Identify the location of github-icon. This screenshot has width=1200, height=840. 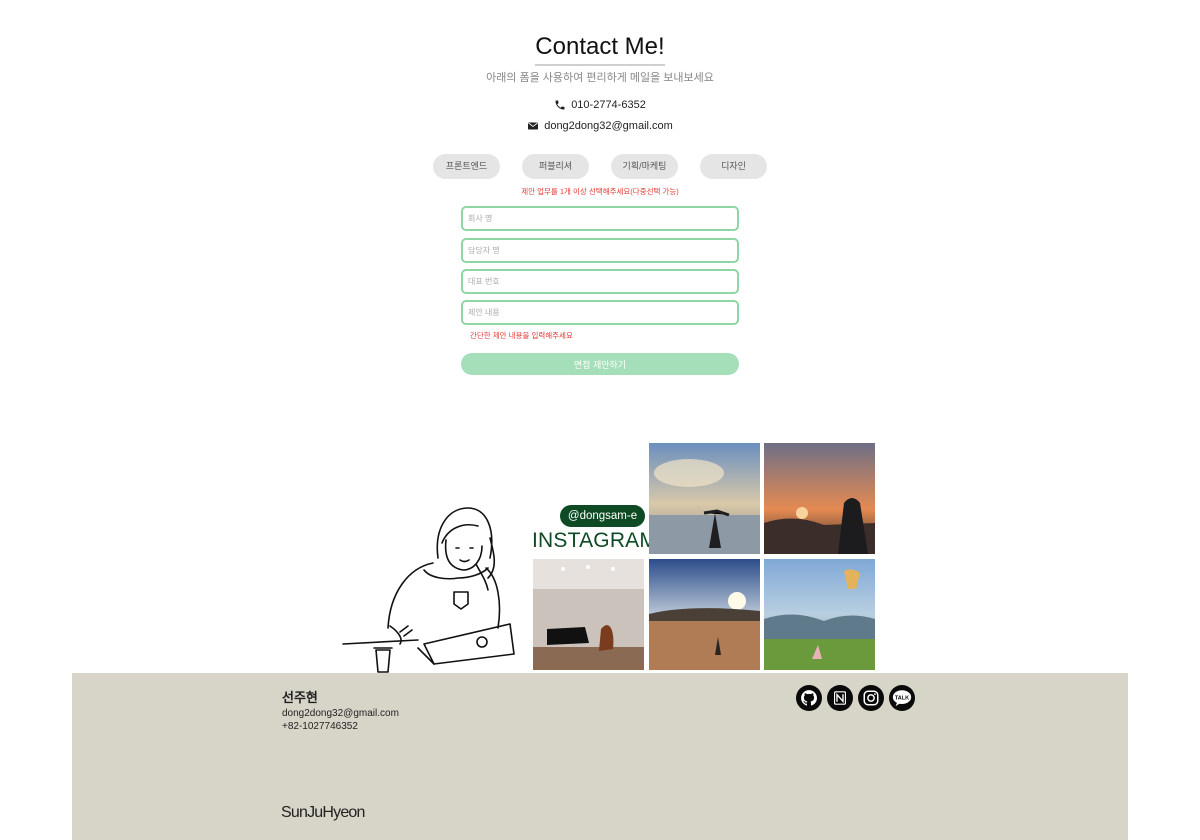
(809, 698).